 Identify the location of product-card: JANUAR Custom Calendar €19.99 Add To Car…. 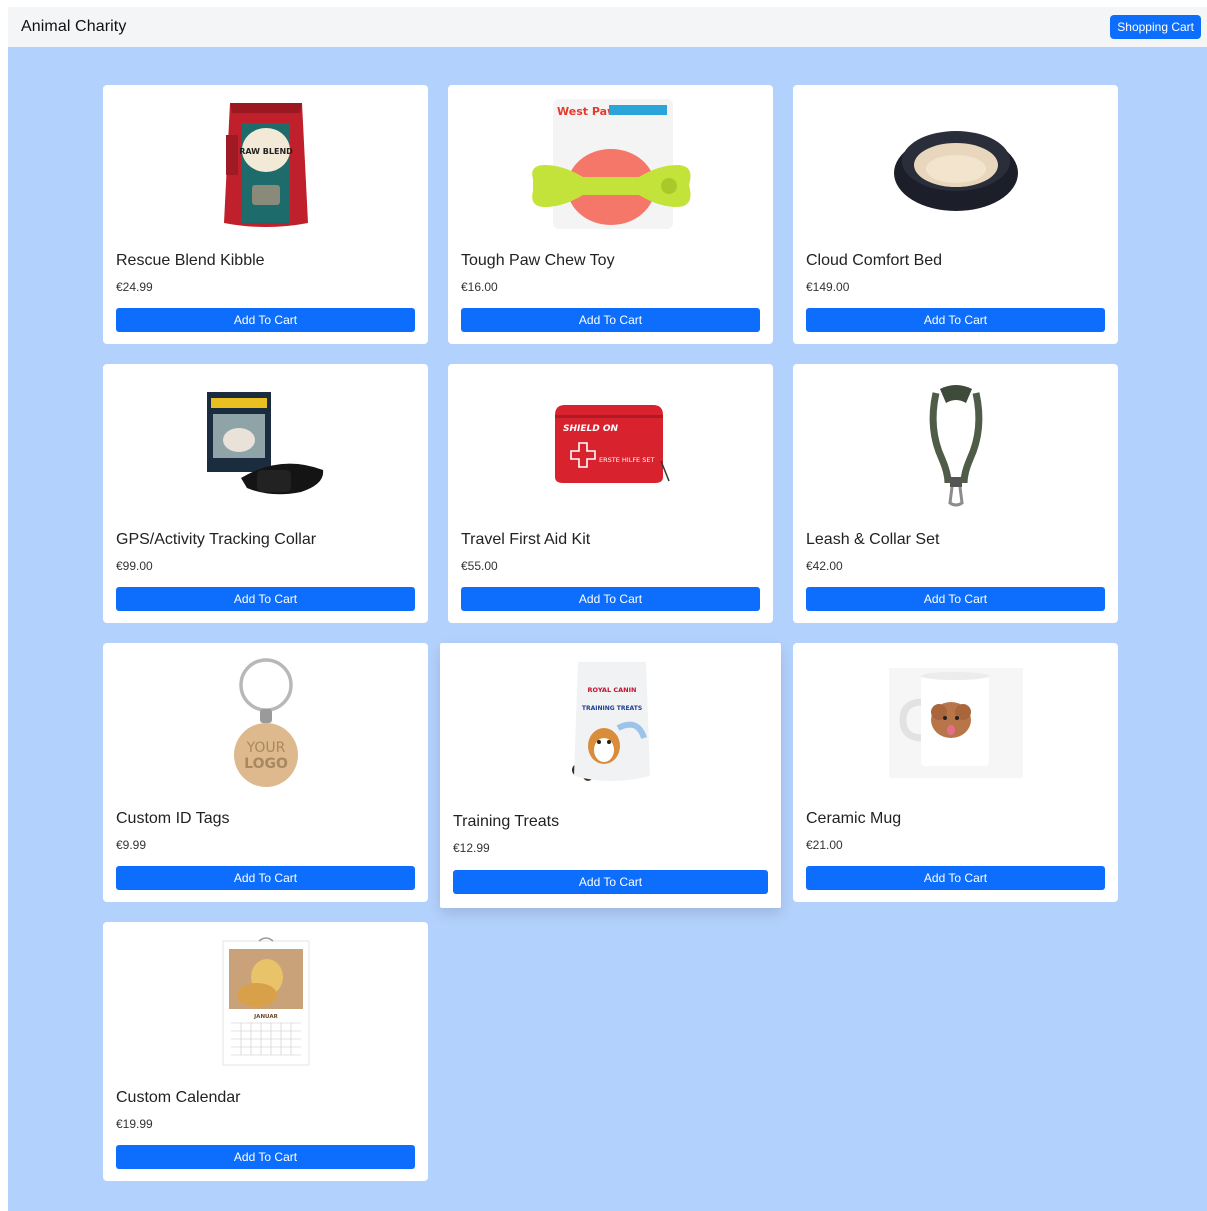
(265, 1051).